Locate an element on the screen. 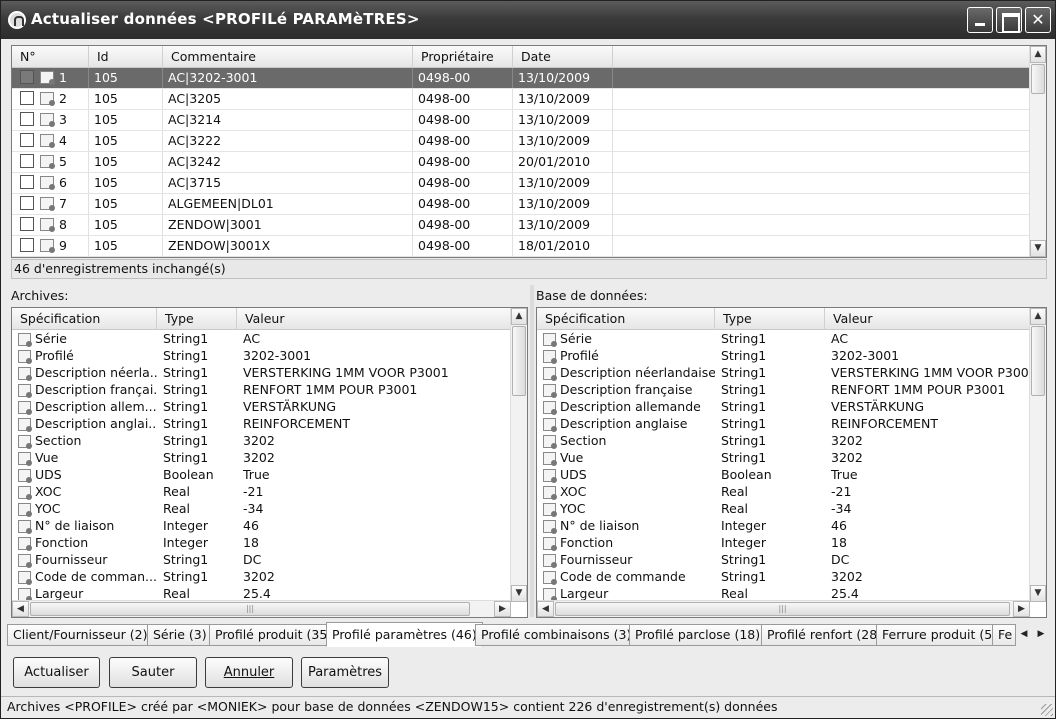  tab-client-fournisseur: Client/Fournisseur (2) is located at coordinates (80, 635).